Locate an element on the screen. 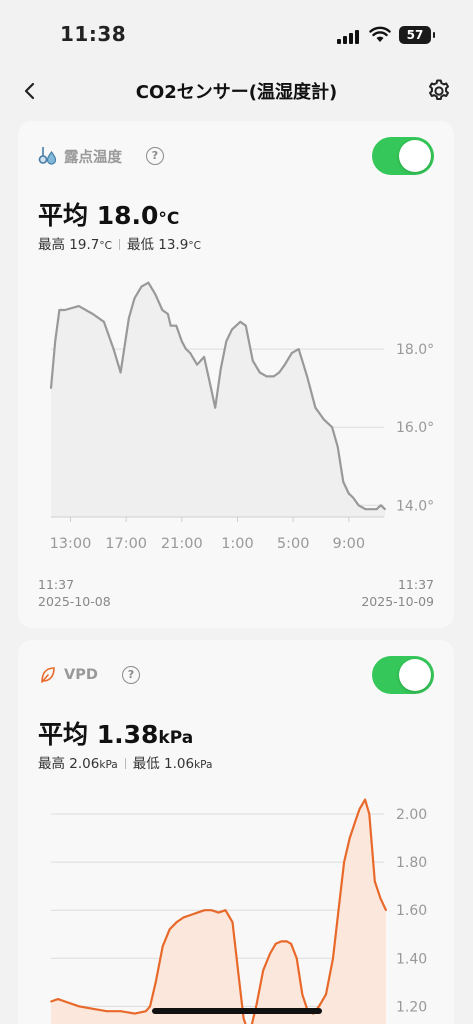 The width and height of the screenshot is (473, 1024). y-tick-label: 18.0° is located at coordinates (415, 350).